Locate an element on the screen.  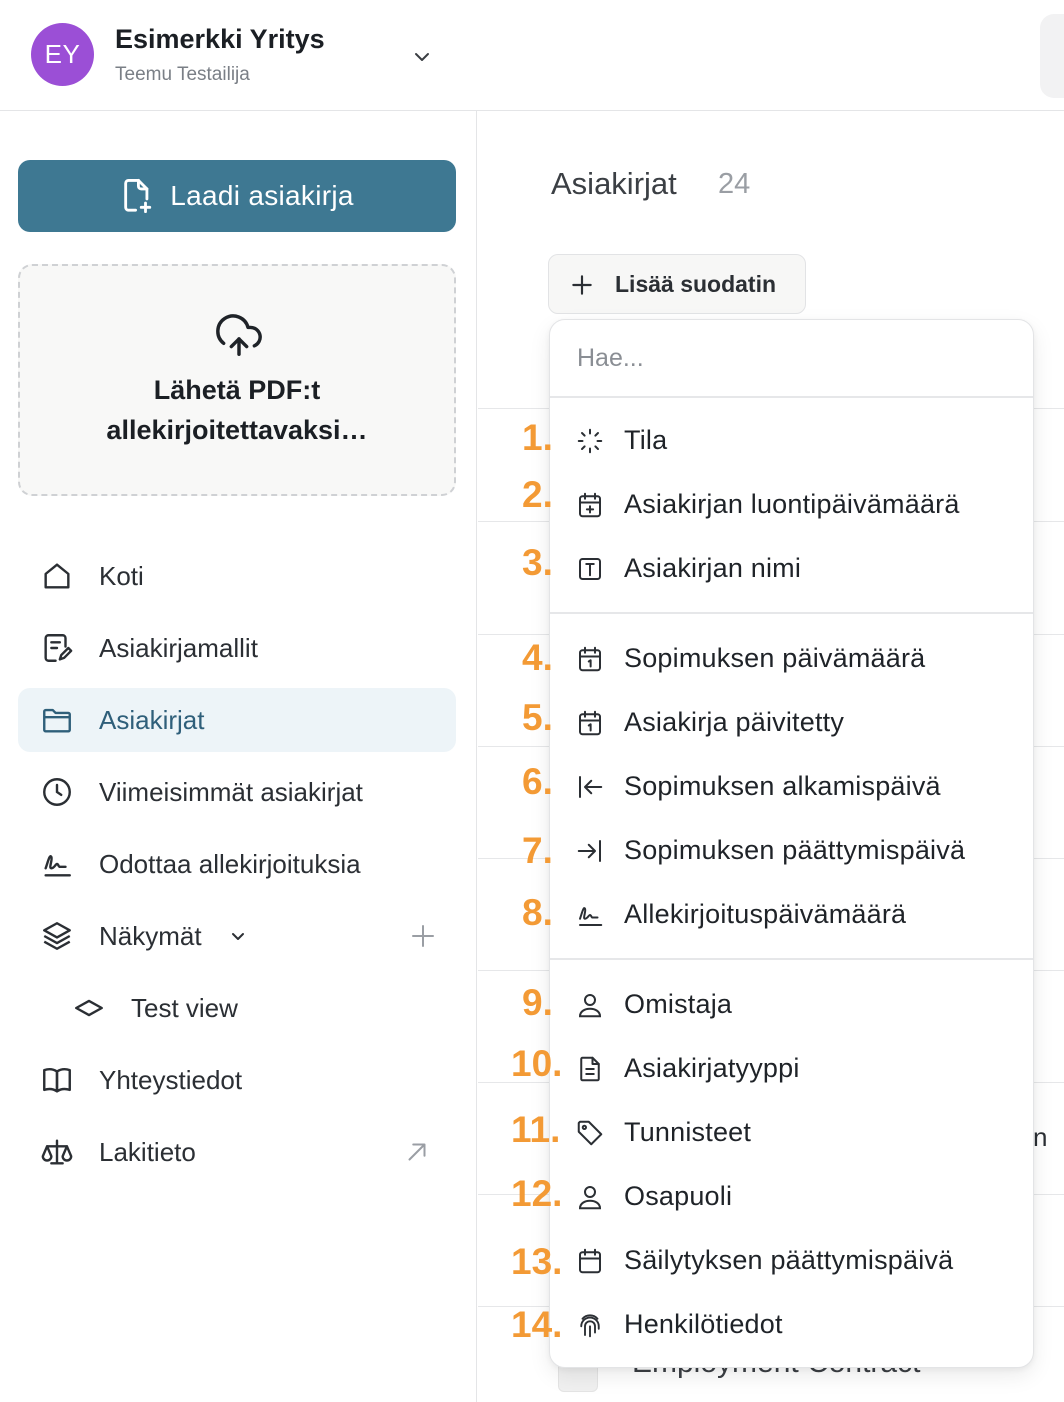
filter-option-created-date: Asiakirjan luontipäivämäärä is located at coordinates (791, 504).